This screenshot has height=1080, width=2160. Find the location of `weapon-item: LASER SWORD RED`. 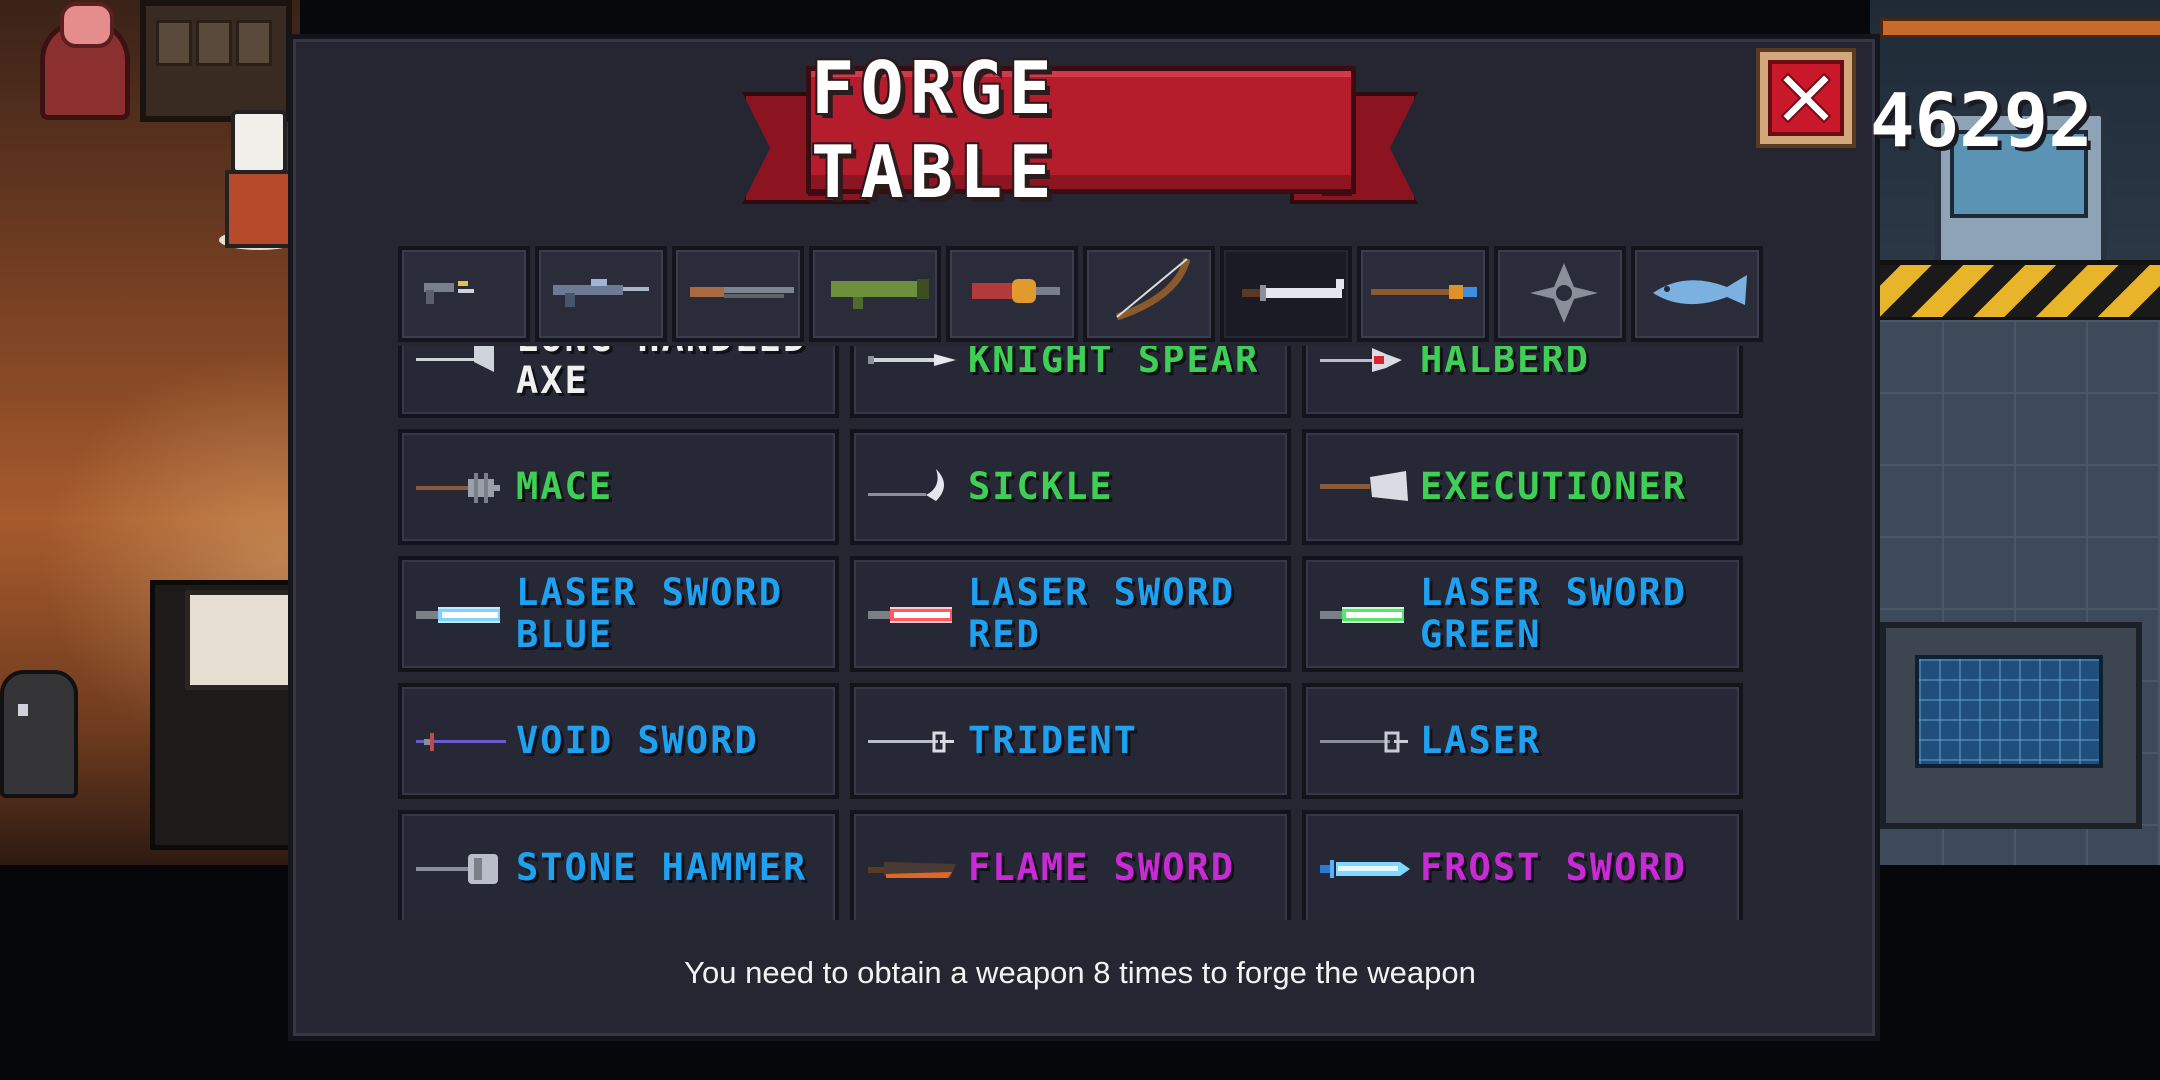

weapon-item: LASER SWORD RED is located at coordinates (1070, 614).